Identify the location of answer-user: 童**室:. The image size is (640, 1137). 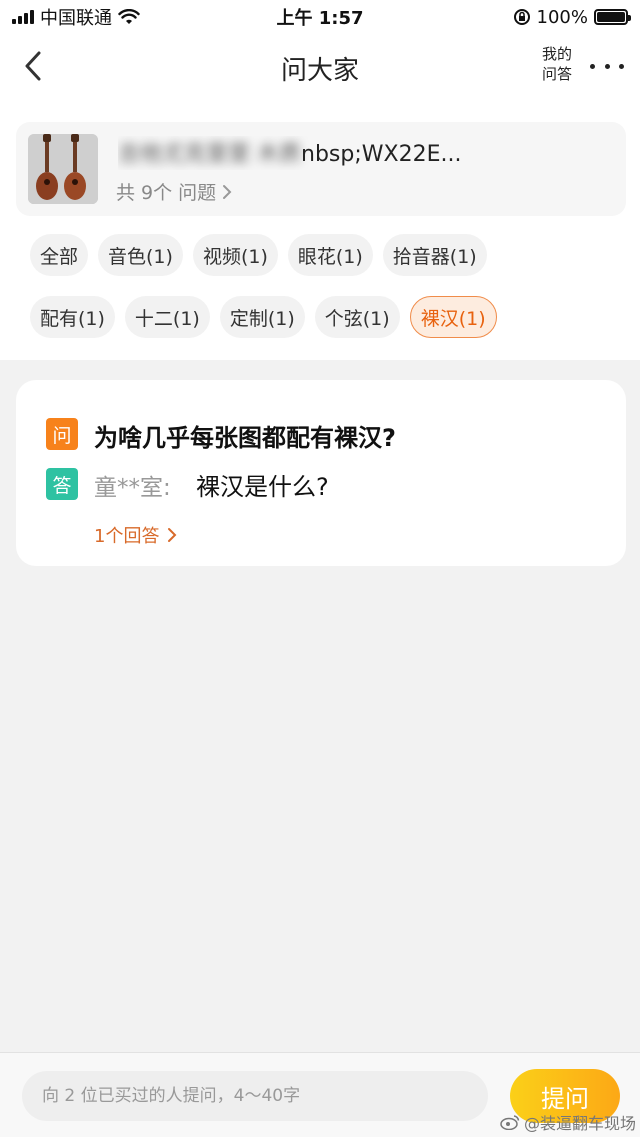
(132, 488).